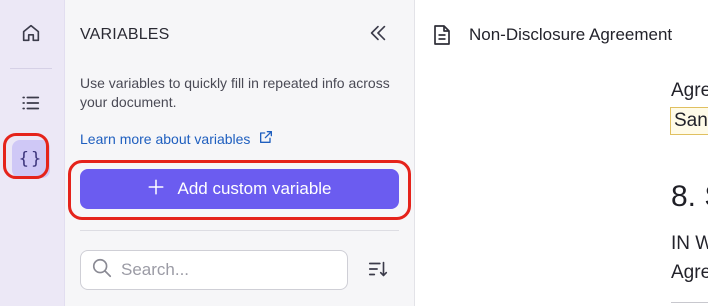 This screenshot has width=708, height=306. I want to click on learn-more-link: Learn more about variables, so click(177, 138).